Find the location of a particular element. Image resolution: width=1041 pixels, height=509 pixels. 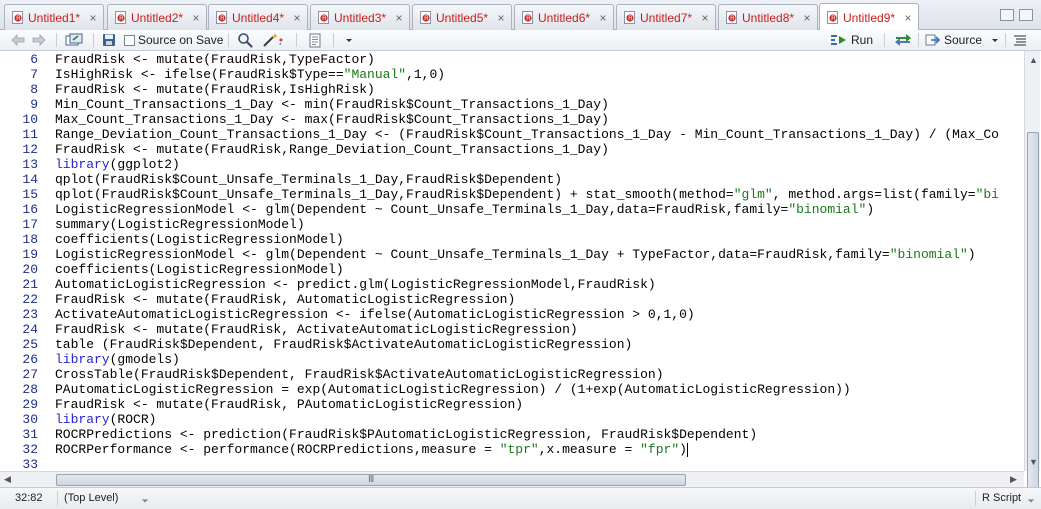

more-options-dropdown is located at coordinates (349, 40).